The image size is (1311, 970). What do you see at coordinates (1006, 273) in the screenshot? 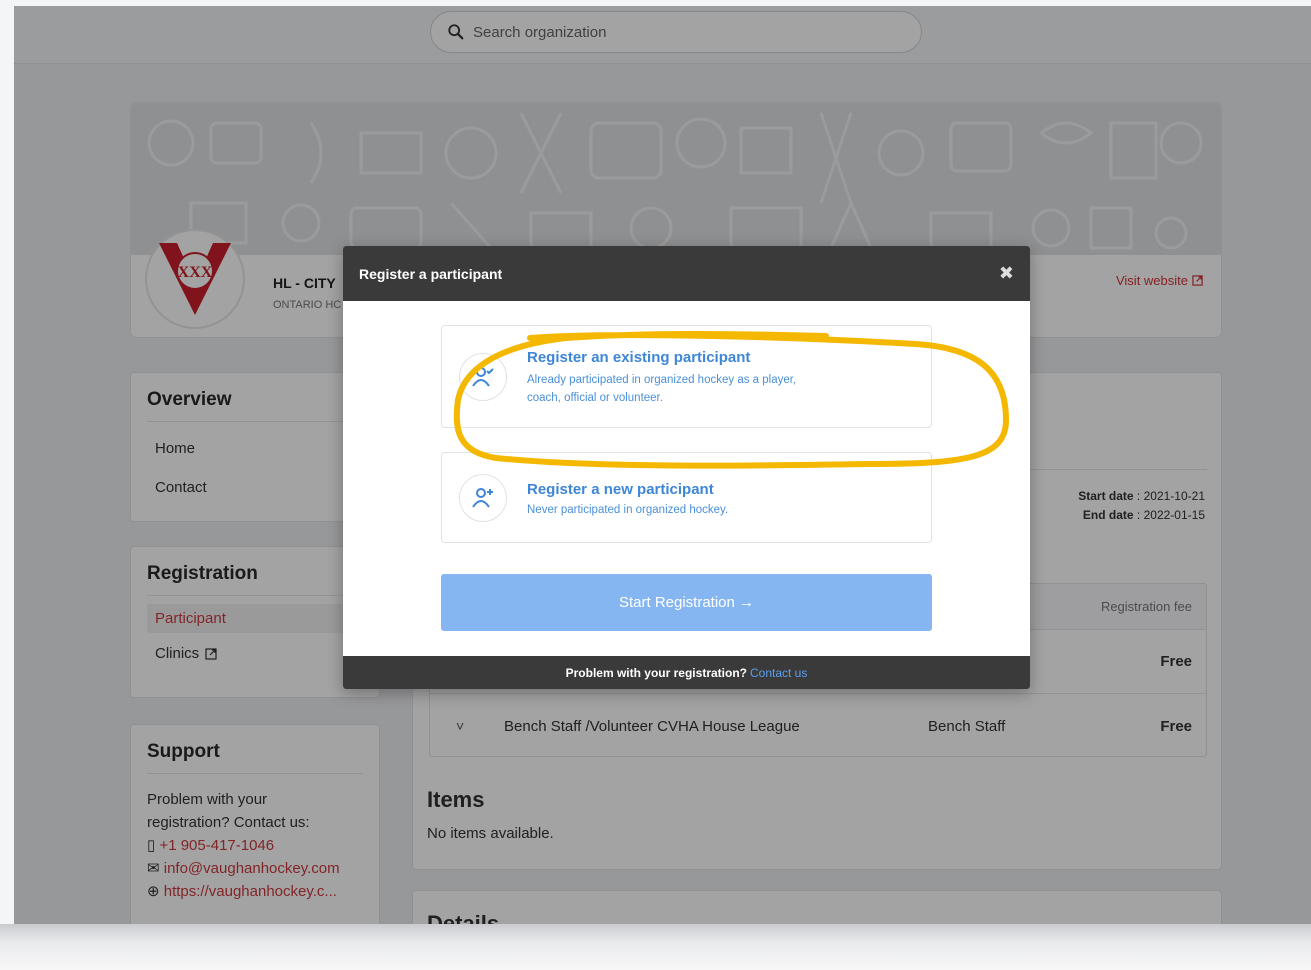
I see `close-icon: ✖` at bounding box center [1006, 273].